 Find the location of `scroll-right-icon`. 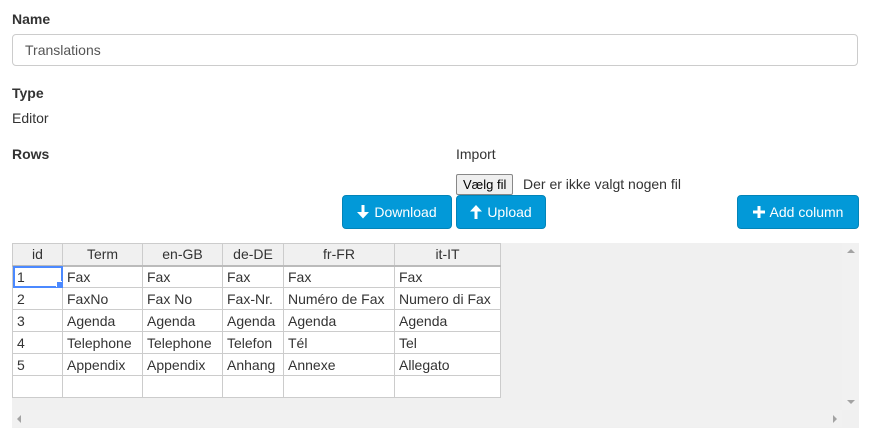

scroll-right-icon is located at coordinates (835, 419).